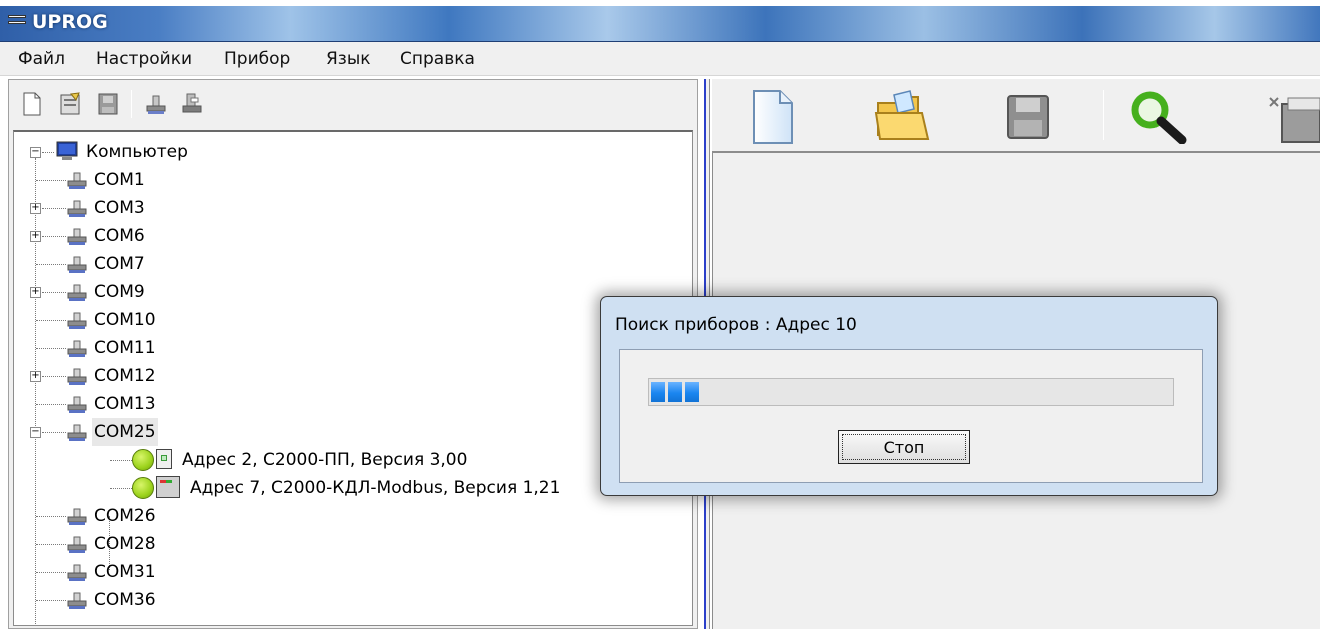 Image resolution: width=1320 pixels, height=629 pixels. Describe the element at coordinates (144, 59) in the screenshot. I see `menu-settings: Настройки` at that location.